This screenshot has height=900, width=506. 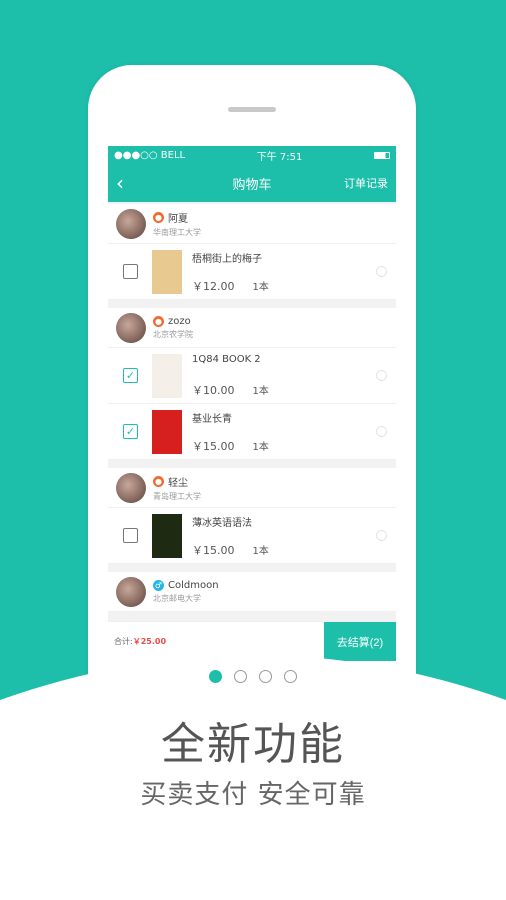 I want to click on nav-bar: ‹ 购物车 订单记录, so click(x=252, y=183).